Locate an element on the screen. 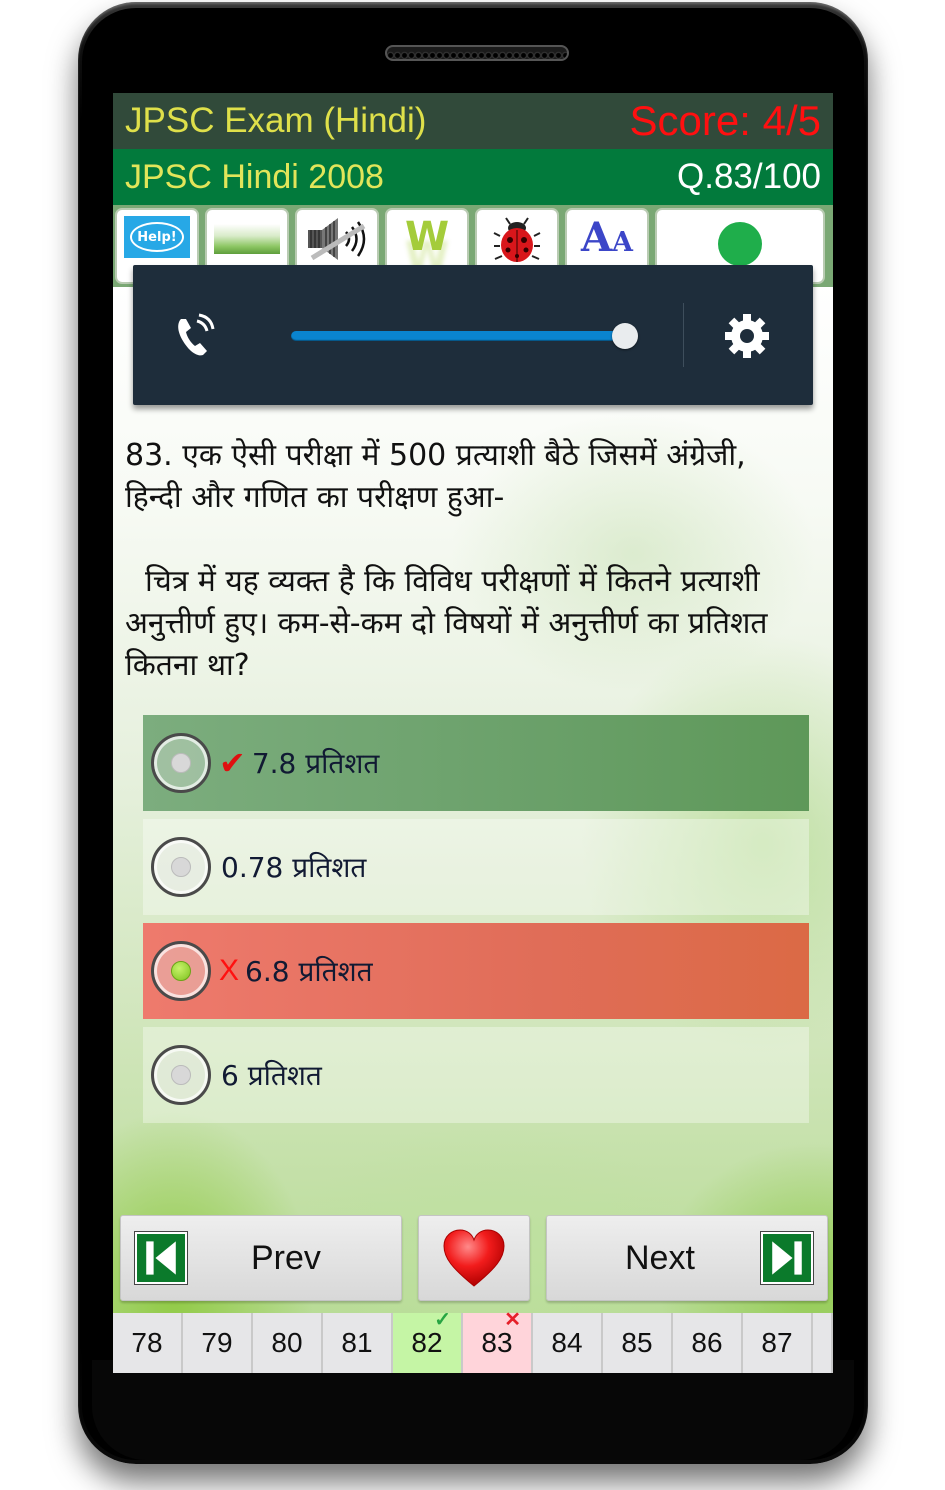 Image resolution: width=945 pixels, height=1490 pixels. question-strip: 78 79 80 81 82 ✓ 83 ✕ 84 85 86 87 is located at coordinates (473, 1341).